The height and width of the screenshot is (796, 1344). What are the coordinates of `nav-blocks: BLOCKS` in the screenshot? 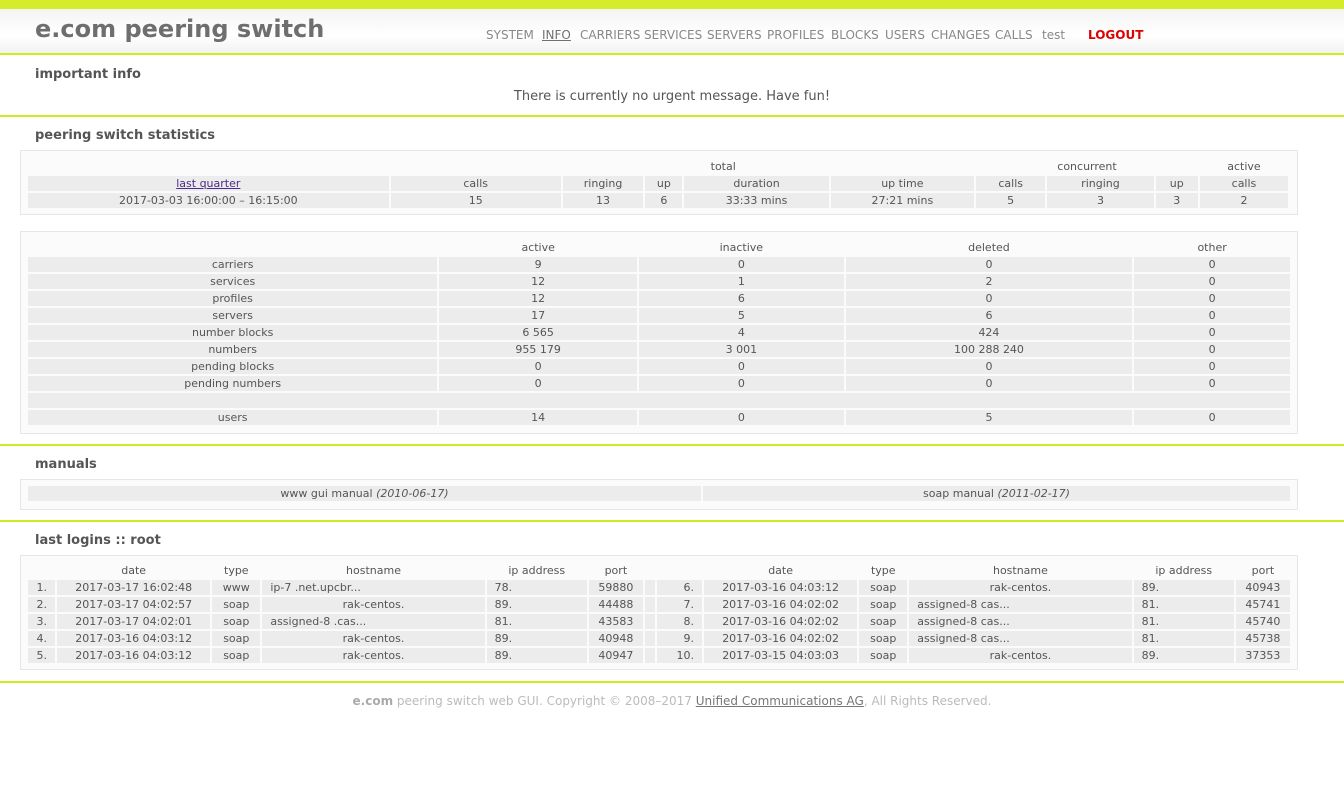 It's located at (855, 35).